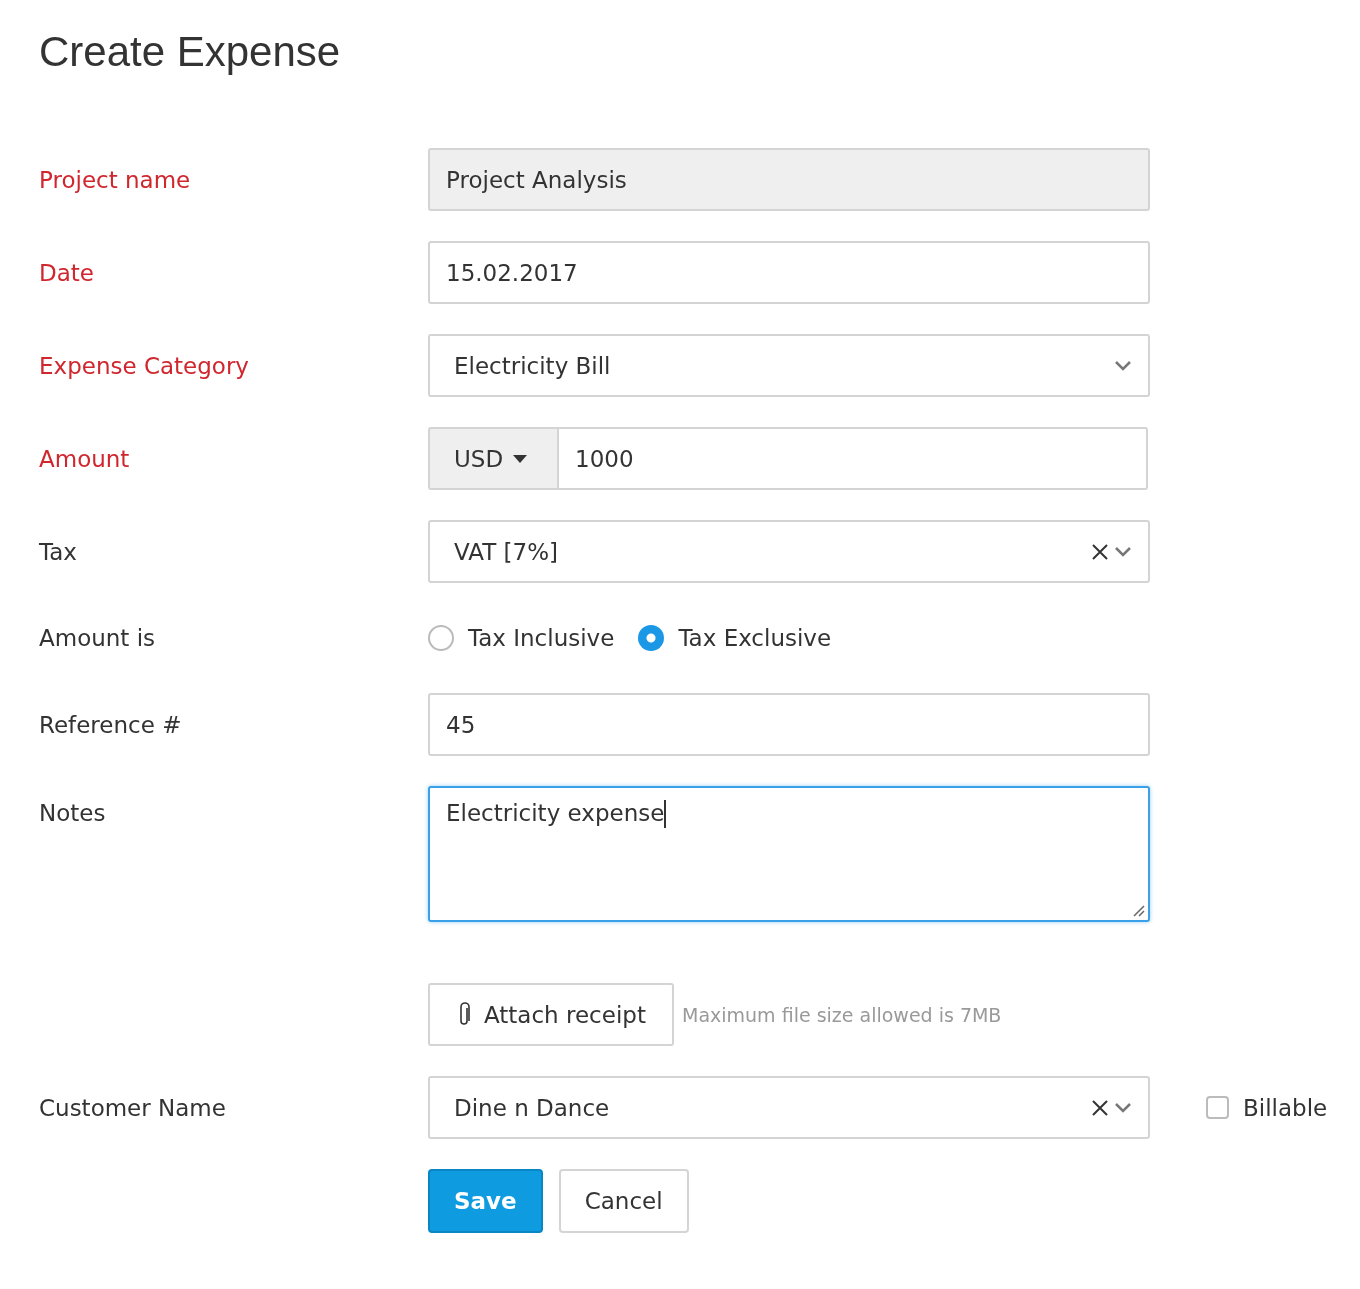 The width and height of the screenshot is (1360, 1289). Describe the element at coordinates (789, 179) in the screenshot. I see `input-field: Project Analysis` at that location.